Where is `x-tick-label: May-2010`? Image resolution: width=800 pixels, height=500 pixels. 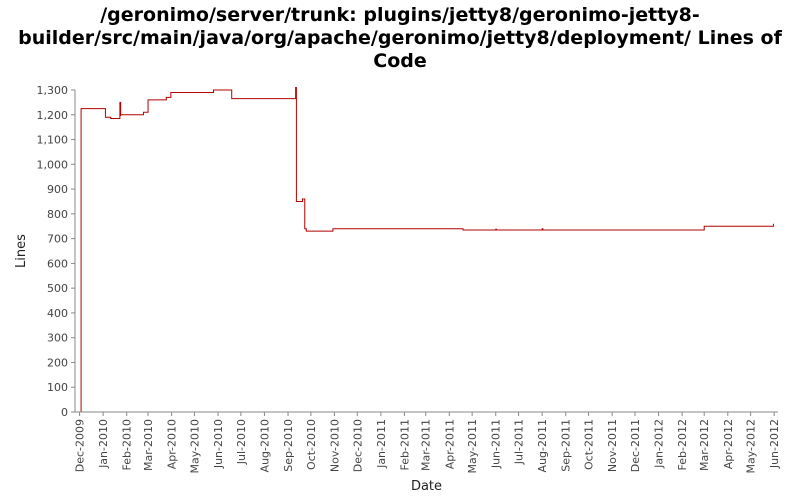
x-tick-label: May-2010 is located at coordinates (194, 446).